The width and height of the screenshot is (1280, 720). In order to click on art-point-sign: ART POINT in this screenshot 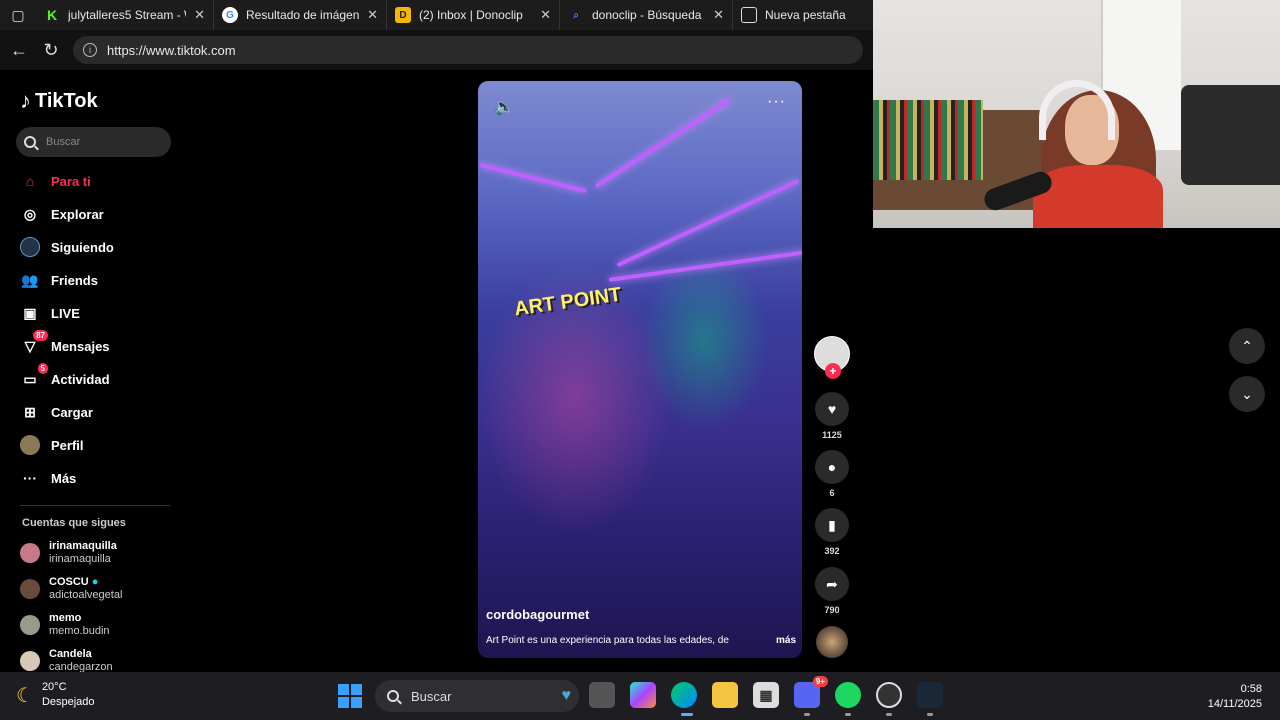, I will do `click(567, 302)`.